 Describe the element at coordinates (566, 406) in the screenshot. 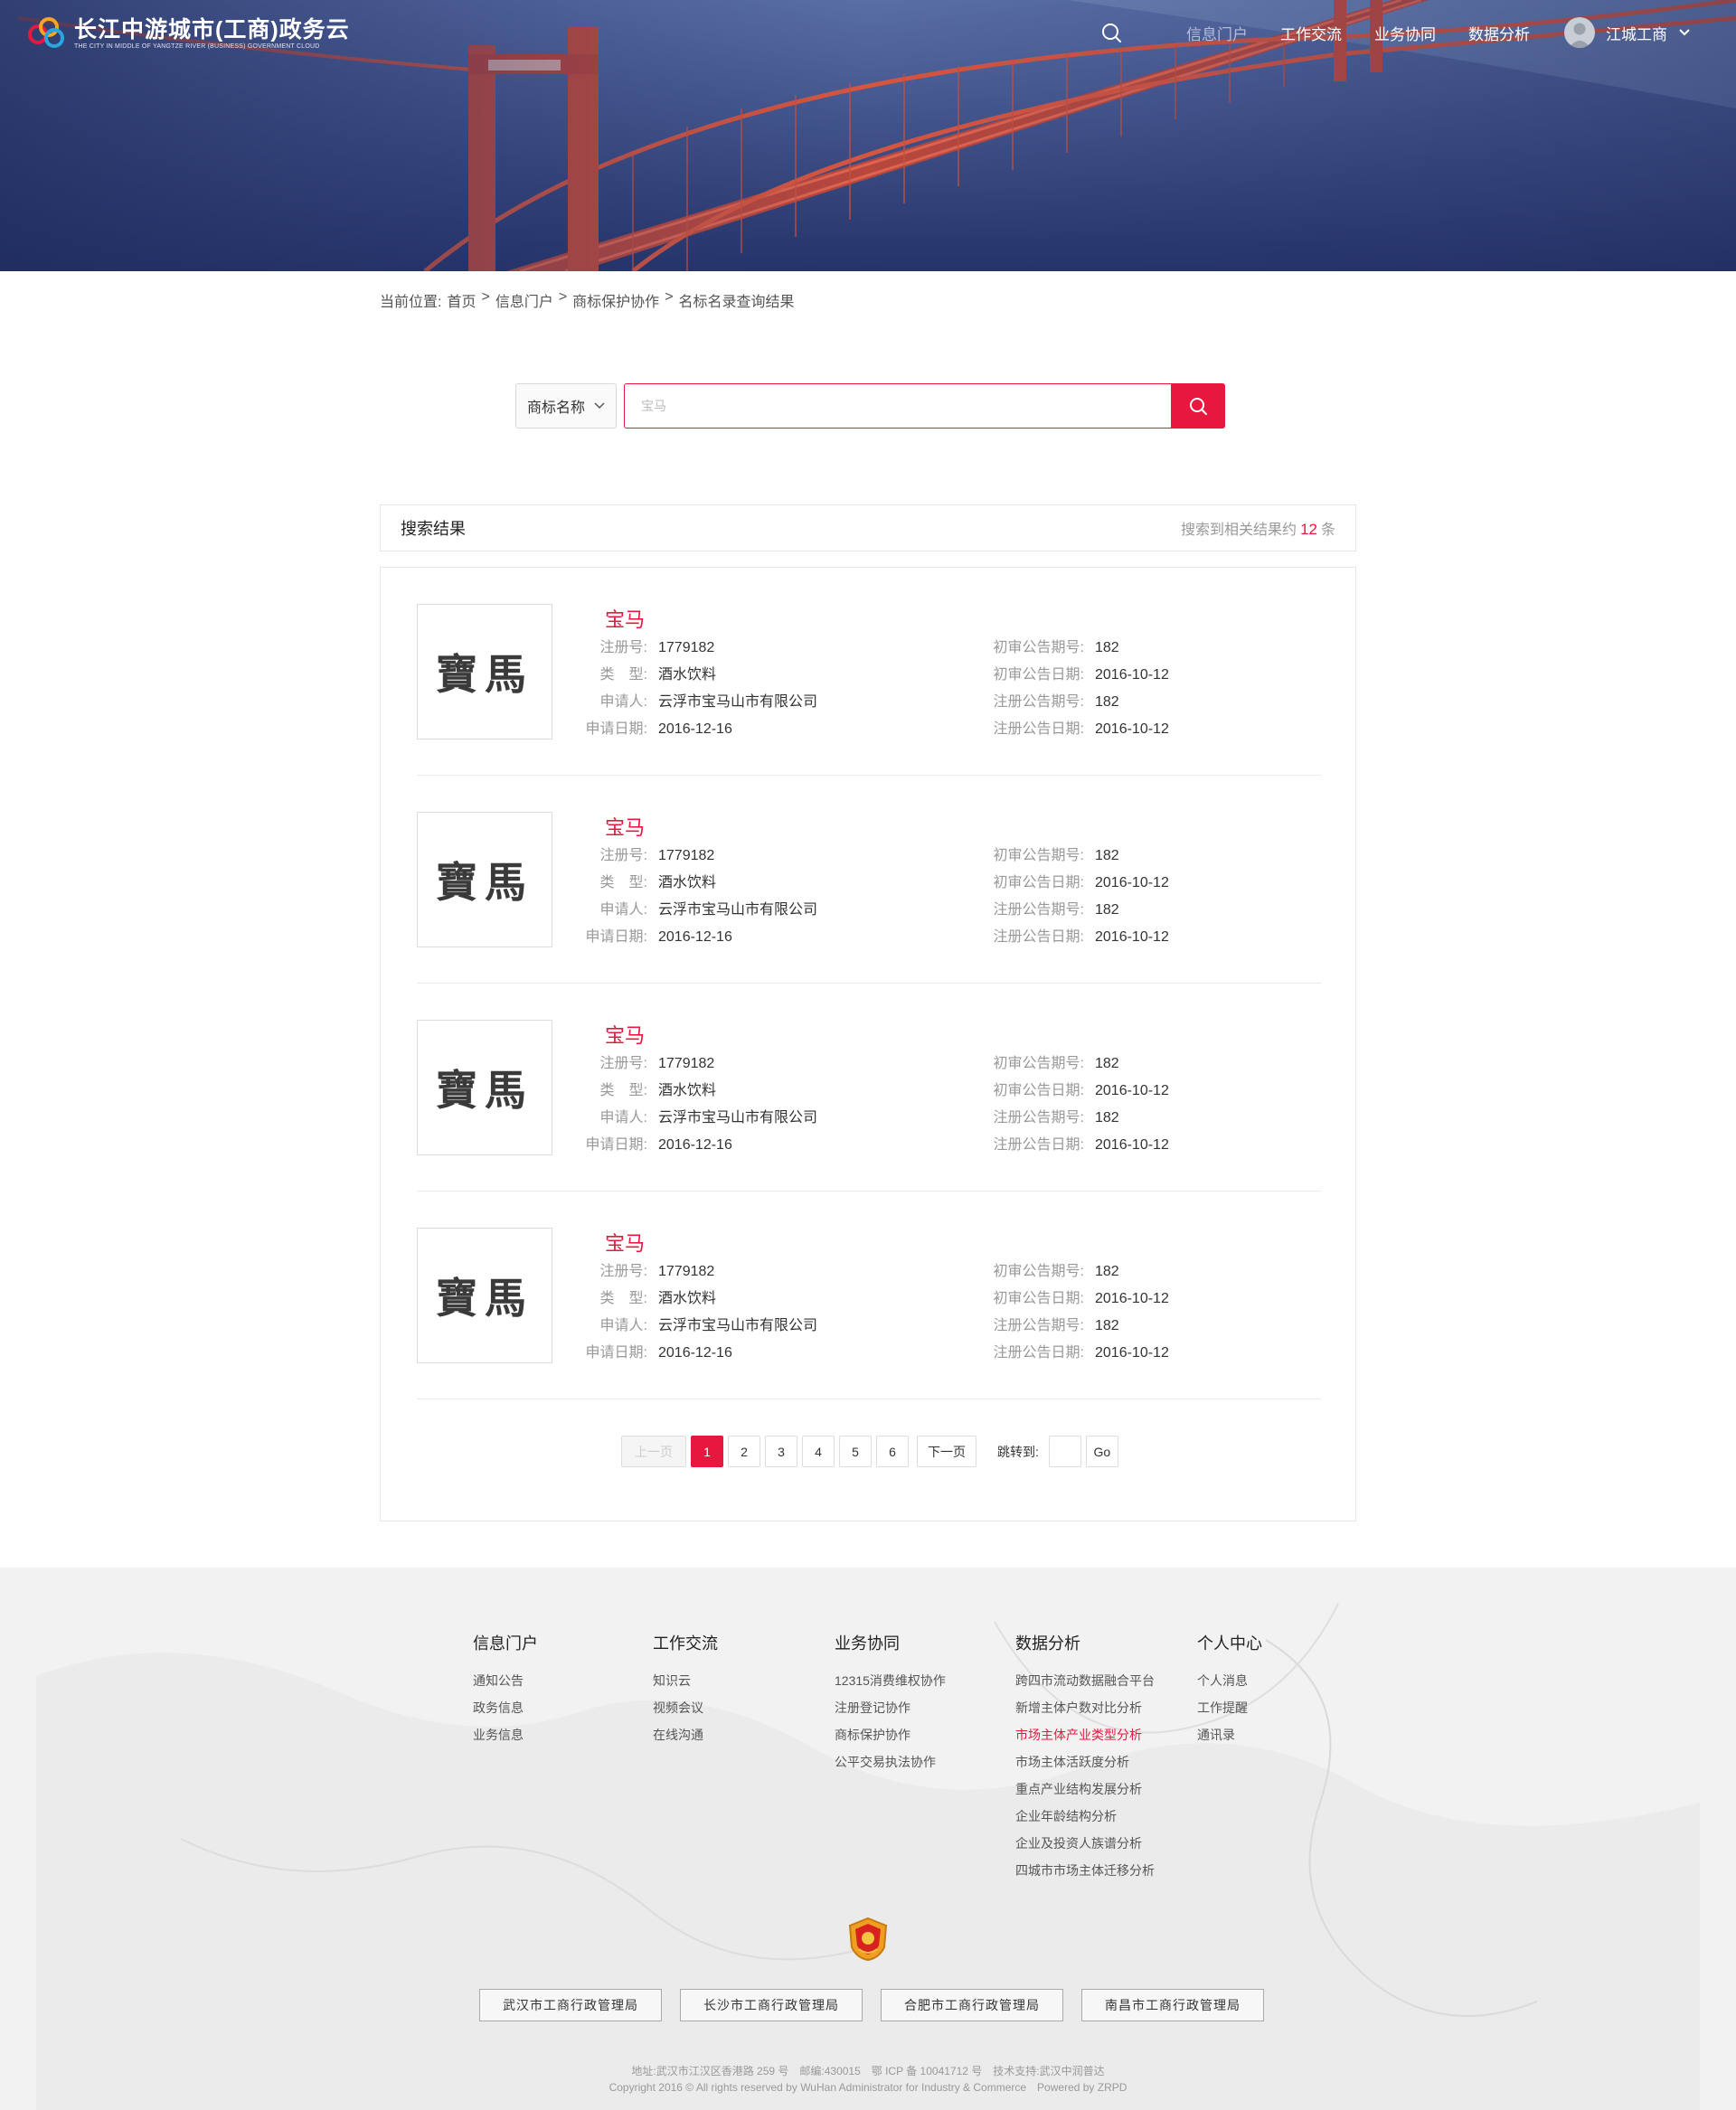

I see `search-type-select: 商标名称` at that location.